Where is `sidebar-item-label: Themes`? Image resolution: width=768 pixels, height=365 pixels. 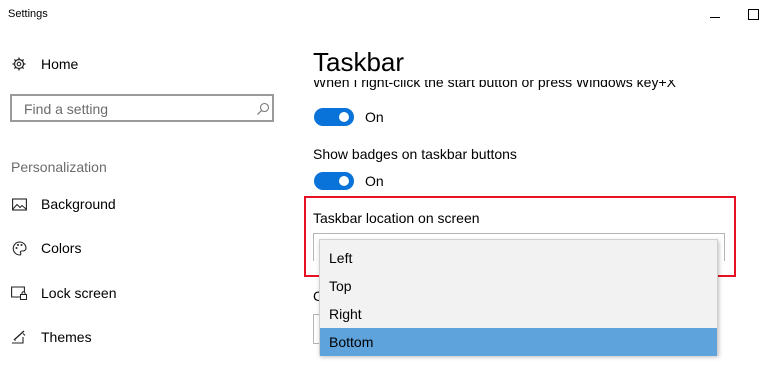 sidebar-item-label: Themes is located at coordinates (66, 337).